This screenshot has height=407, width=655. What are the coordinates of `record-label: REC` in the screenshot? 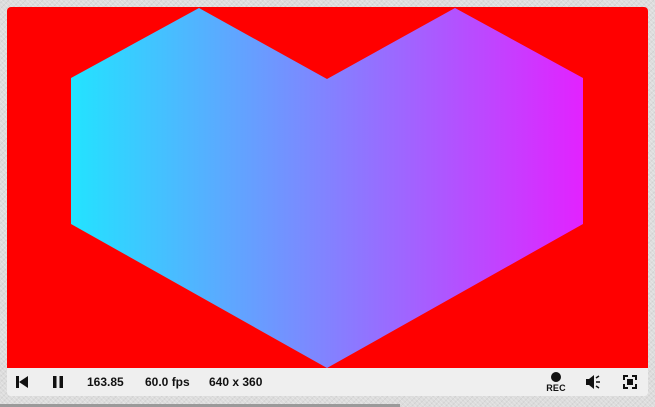 It's located at (556, 387).